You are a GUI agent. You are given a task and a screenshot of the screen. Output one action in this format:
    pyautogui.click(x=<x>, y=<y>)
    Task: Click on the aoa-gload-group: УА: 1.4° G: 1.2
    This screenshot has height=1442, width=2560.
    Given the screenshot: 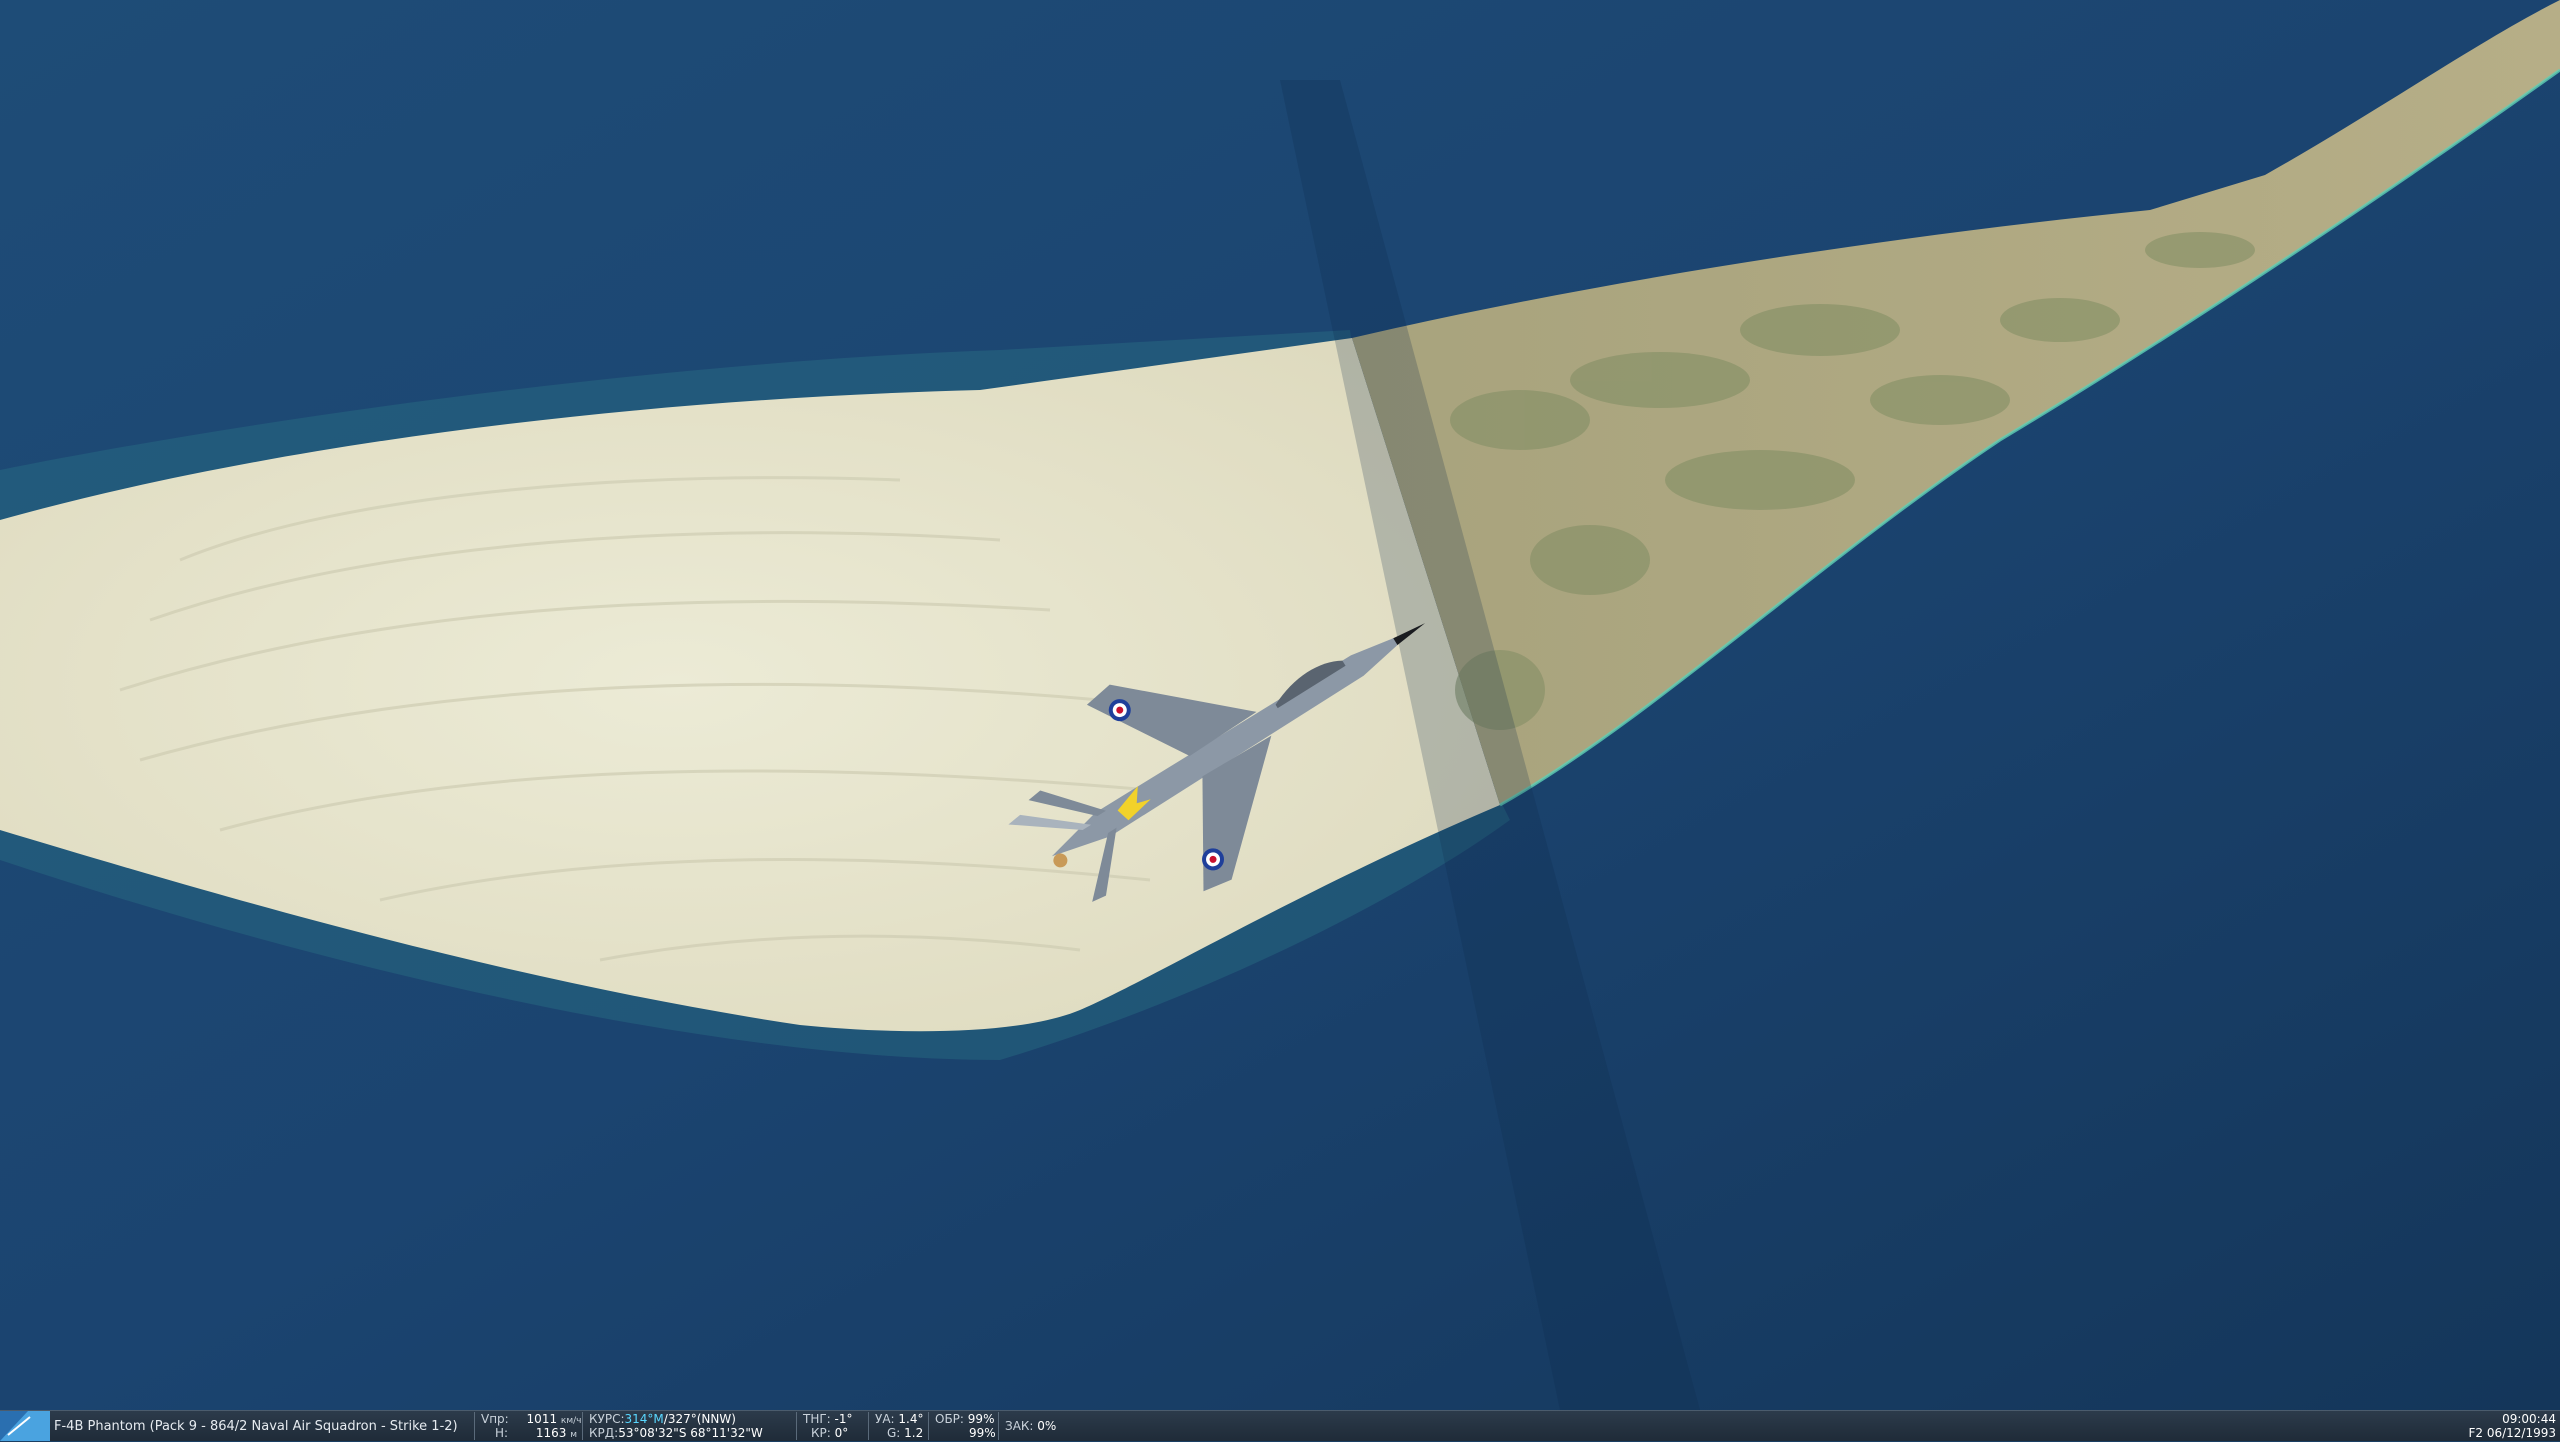 What is the action you would take?
    pyautogui.click(x=899, y=1426)
    